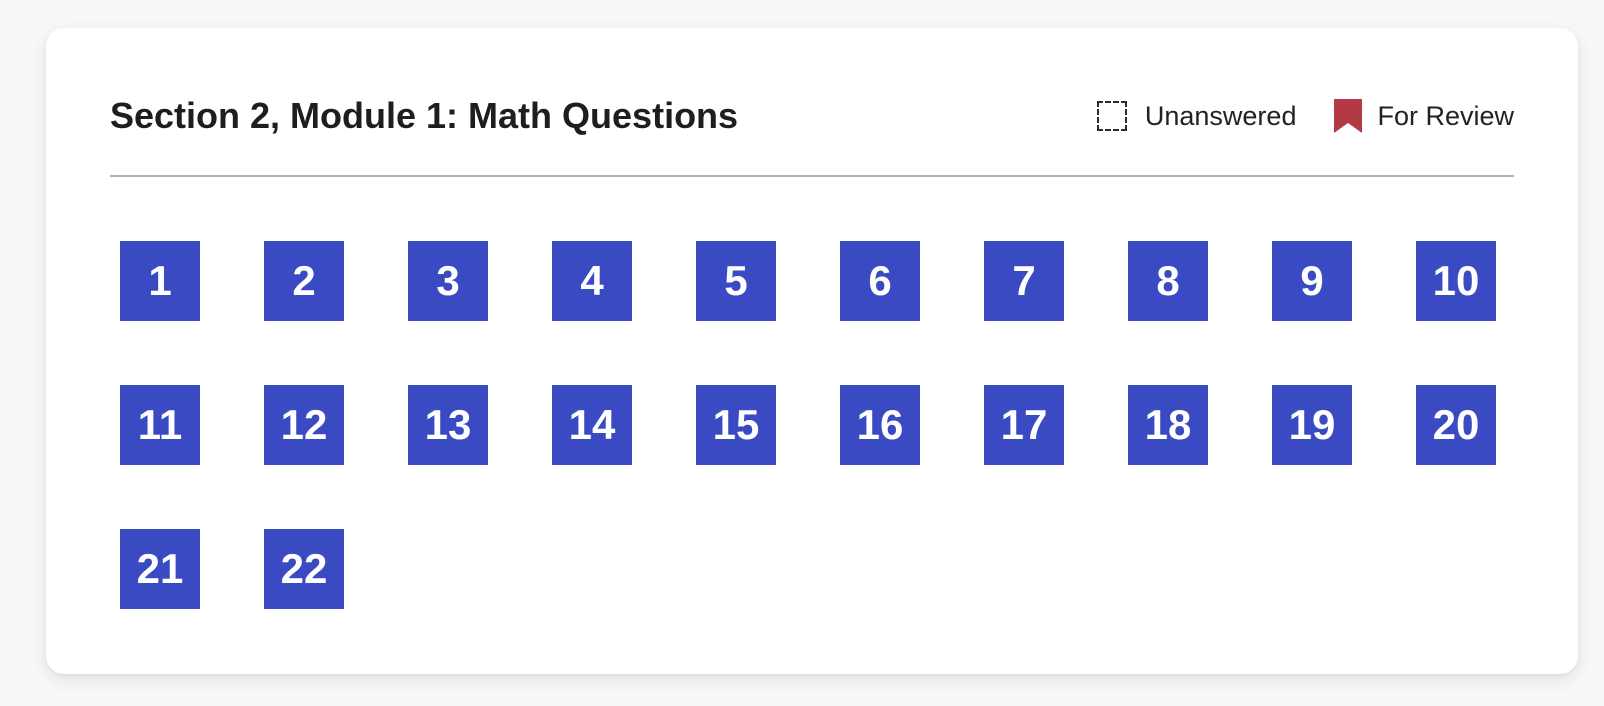 This screenshot has width=1604, height=706. I want to click on question-button-11: 11, so click(160, 425).